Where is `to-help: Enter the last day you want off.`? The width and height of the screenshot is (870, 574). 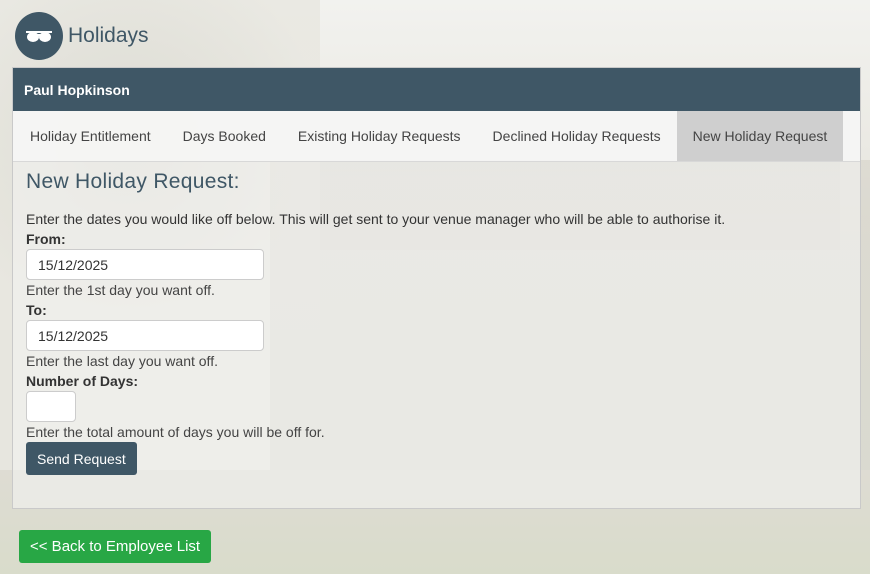 to-help: Enter the last day you want off. is located at coordinates (122, 361).